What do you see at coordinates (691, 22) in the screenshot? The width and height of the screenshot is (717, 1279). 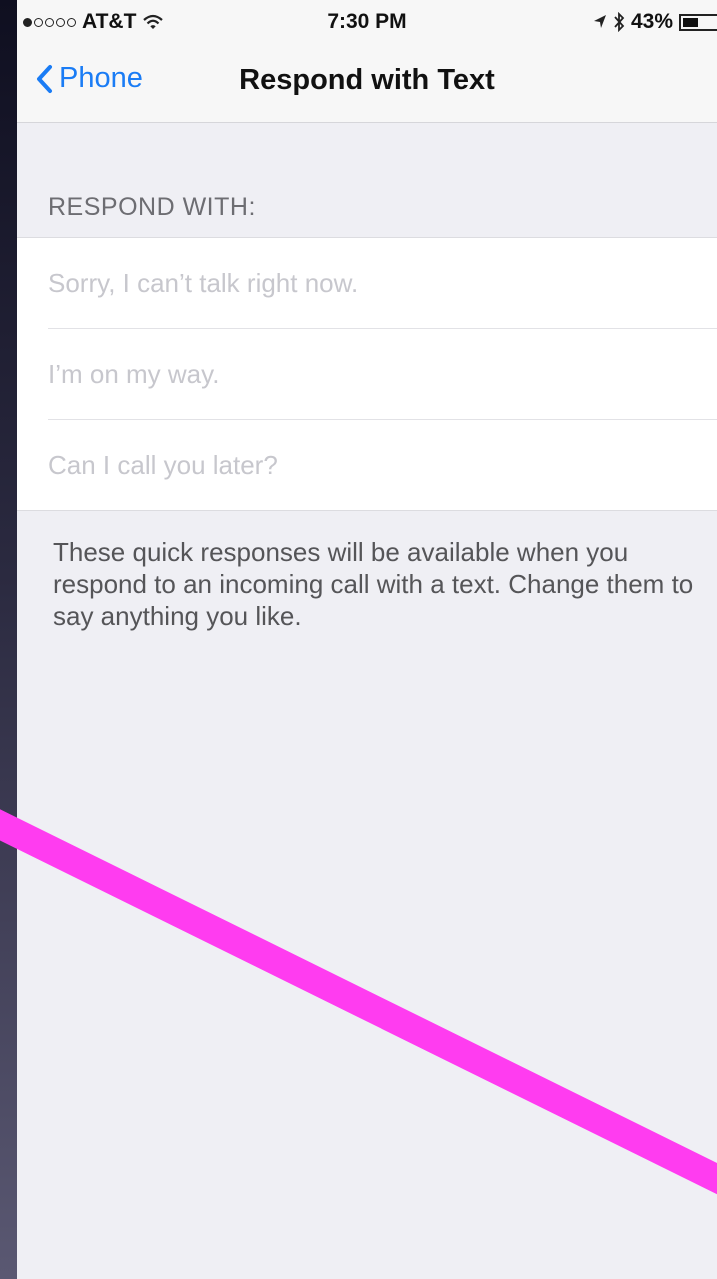 I see `battery-fill` at bounding box center [691, 22].